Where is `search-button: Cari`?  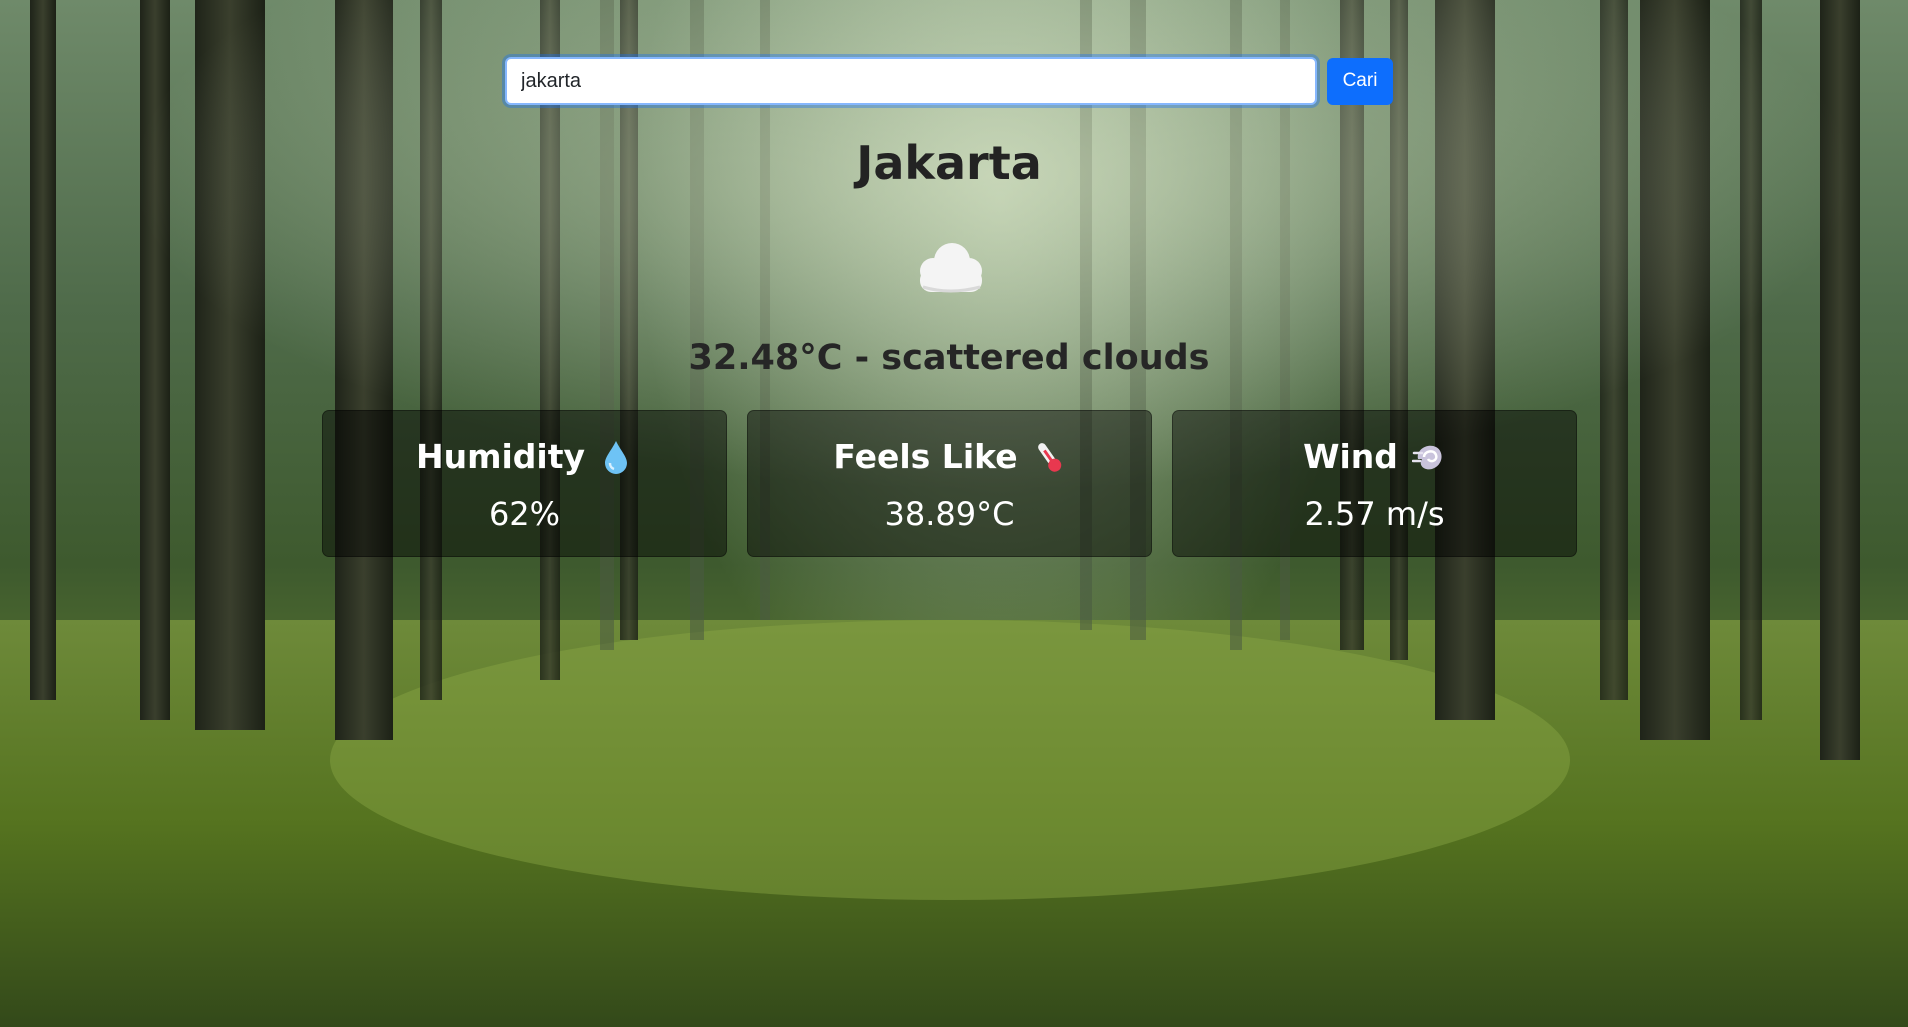 search-button: Cari is located at coordinates (1360, 81).